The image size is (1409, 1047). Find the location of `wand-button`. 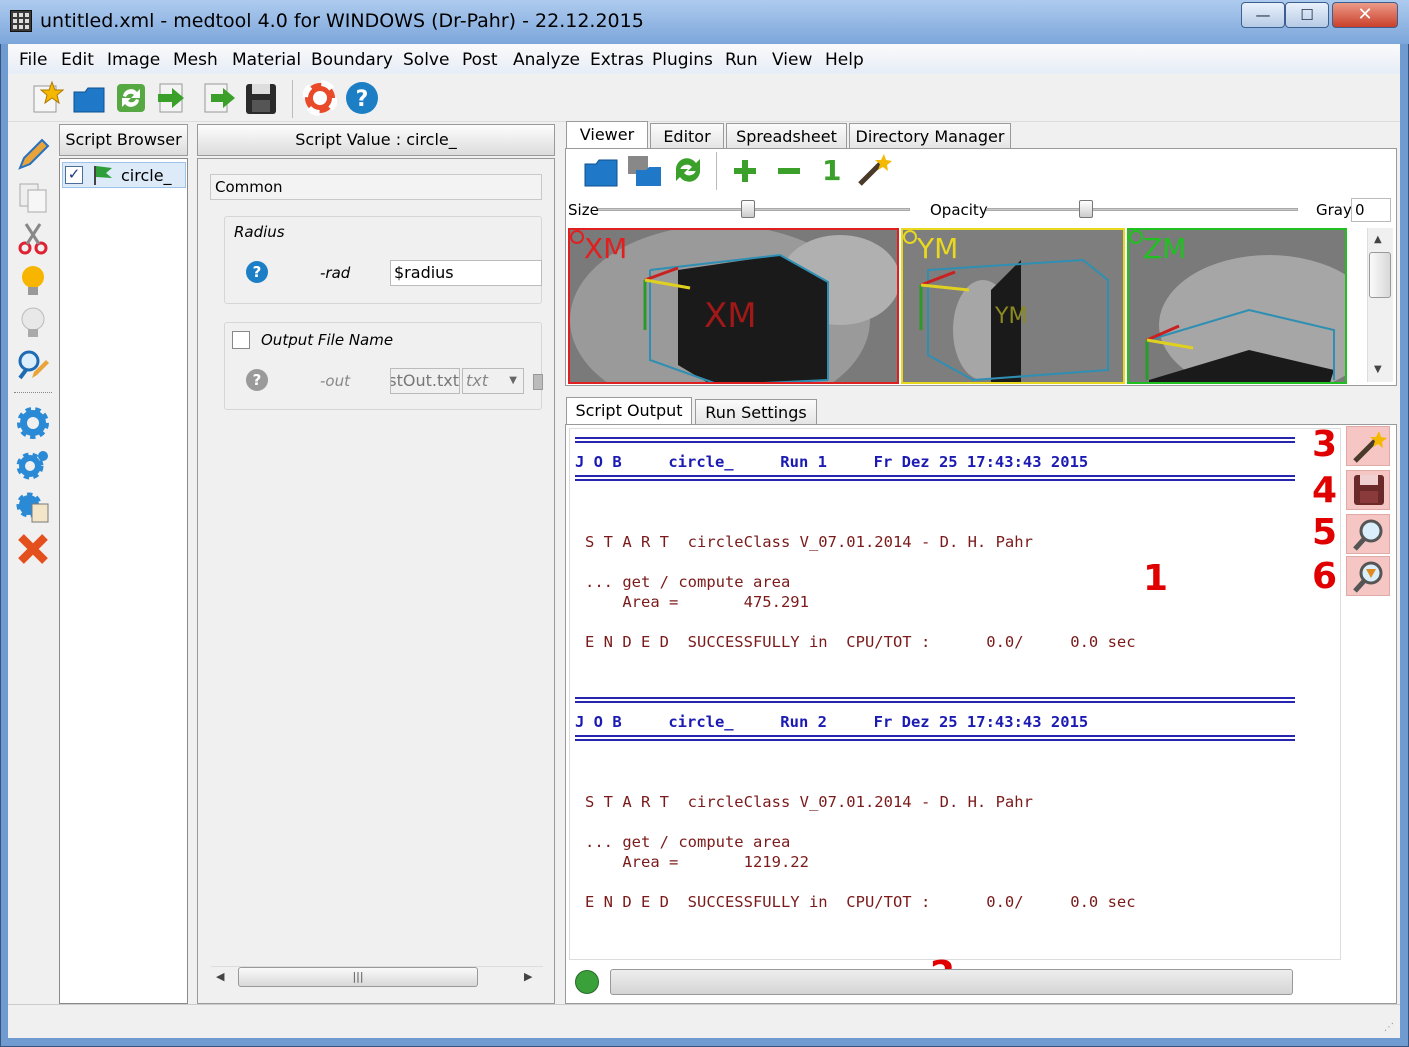

wand-button is located at coordinates (1368, 446).